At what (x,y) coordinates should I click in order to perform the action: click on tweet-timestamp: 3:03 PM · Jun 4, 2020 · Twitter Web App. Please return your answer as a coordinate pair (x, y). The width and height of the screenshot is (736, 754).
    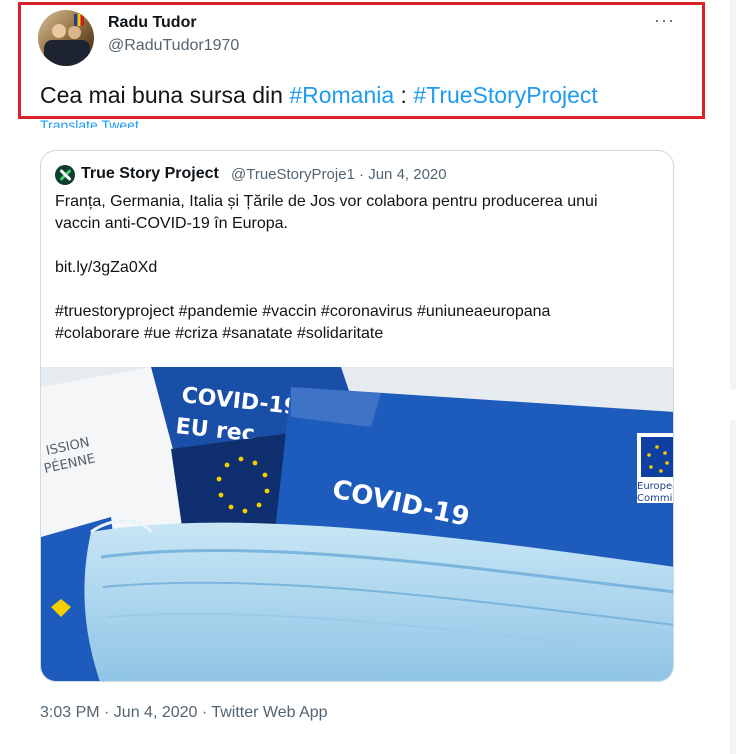
    Looking at the image, I should click on (184, 713).